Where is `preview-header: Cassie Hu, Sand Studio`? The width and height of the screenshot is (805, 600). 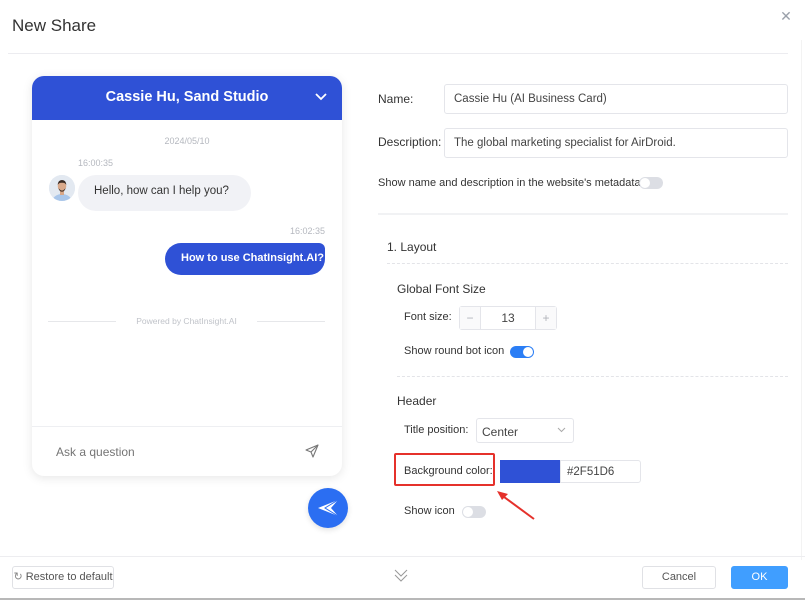
preview-header: Cassie Hu, Sand Studio is located at coordinates (187, 98).